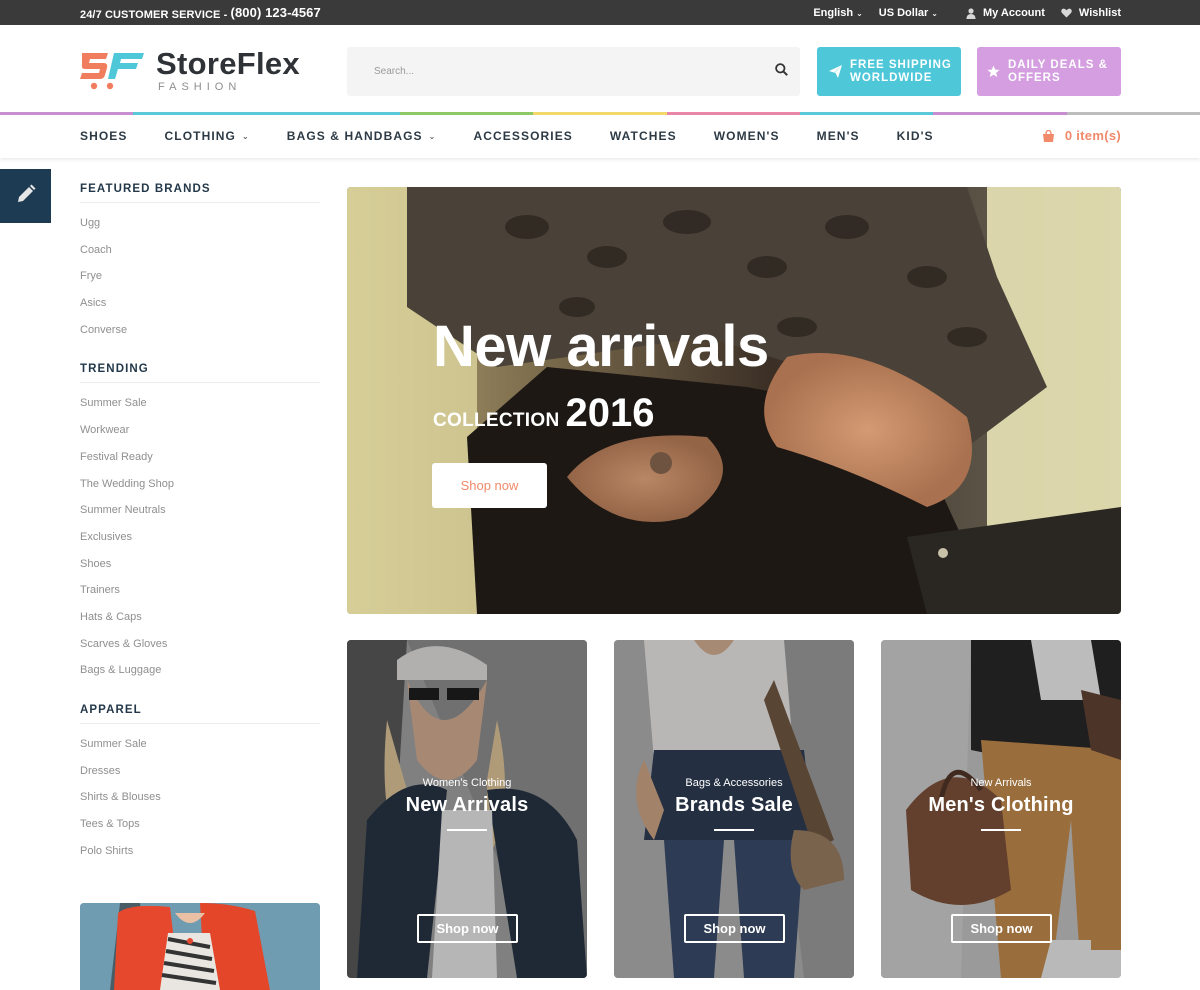 This screenshot has width=1200, height=990. Describe the element at coordinates (200, 87) in the screenshot. I see `brand-tagline: FASHION` at that location.